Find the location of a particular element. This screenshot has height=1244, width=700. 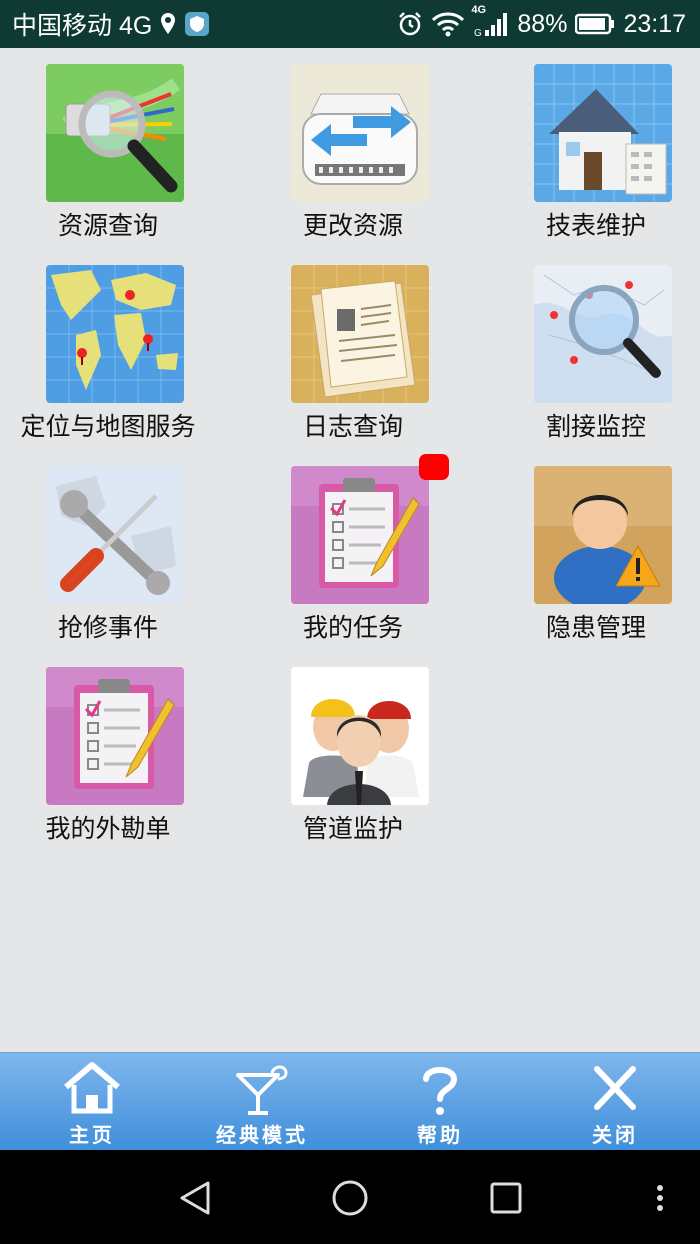

more-options-button is located at coordinates (660, 1200).